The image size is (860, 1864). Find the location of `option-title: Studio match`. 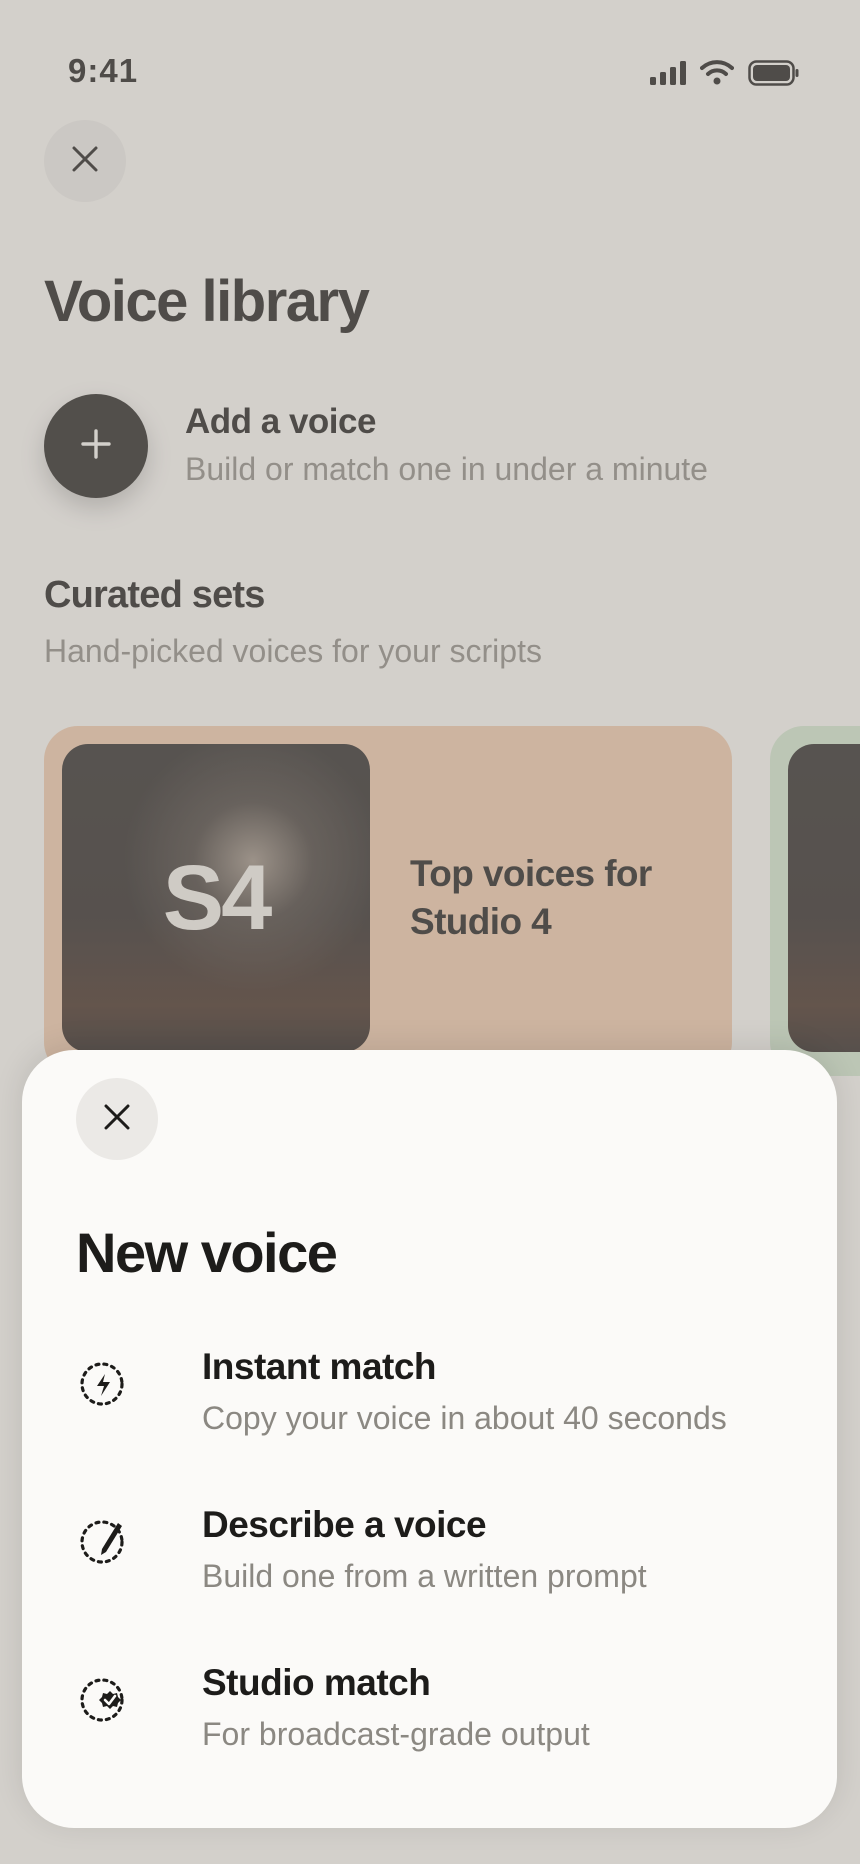

option-title: Studio match is located at coordinates (316, 1682).